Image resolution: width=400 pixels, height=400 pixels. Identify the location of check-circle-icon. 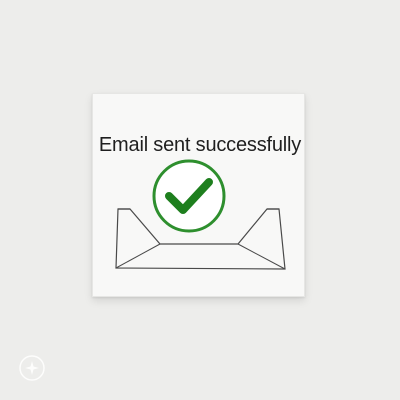
(189, 196).